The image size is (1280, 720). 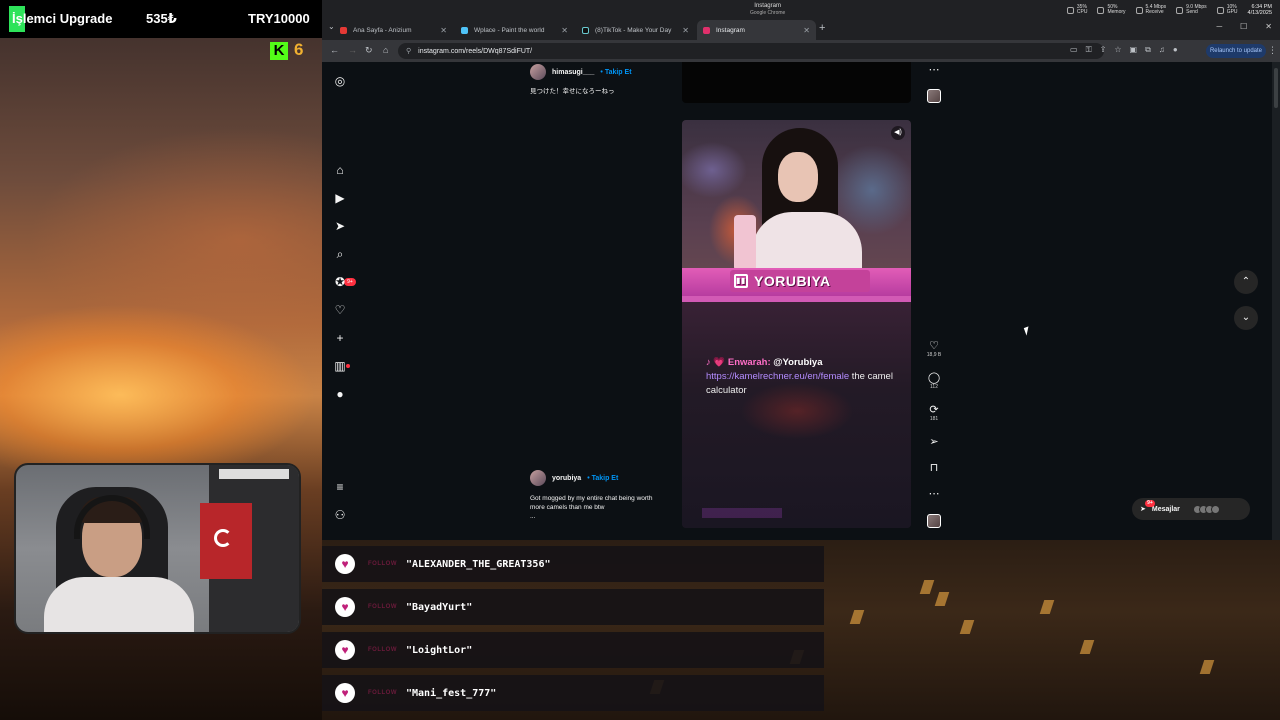 I want to click on gpu-stat: 10% GPU, so click(x=1227, y=10).